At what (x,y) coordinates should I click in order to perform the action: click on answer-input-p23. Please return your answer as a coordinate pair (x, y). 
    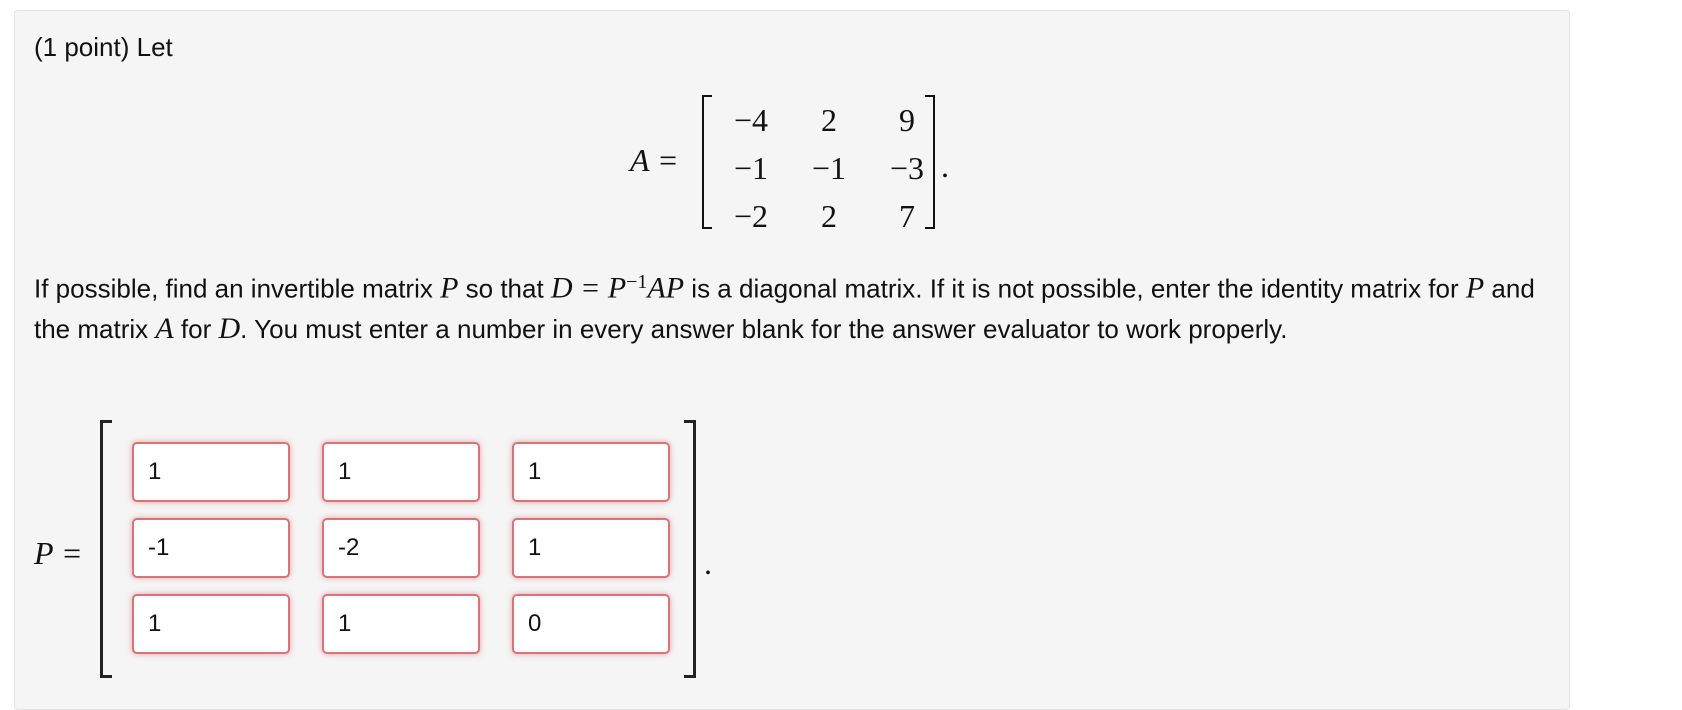
    Looking at the image, I should click on (591, 548).